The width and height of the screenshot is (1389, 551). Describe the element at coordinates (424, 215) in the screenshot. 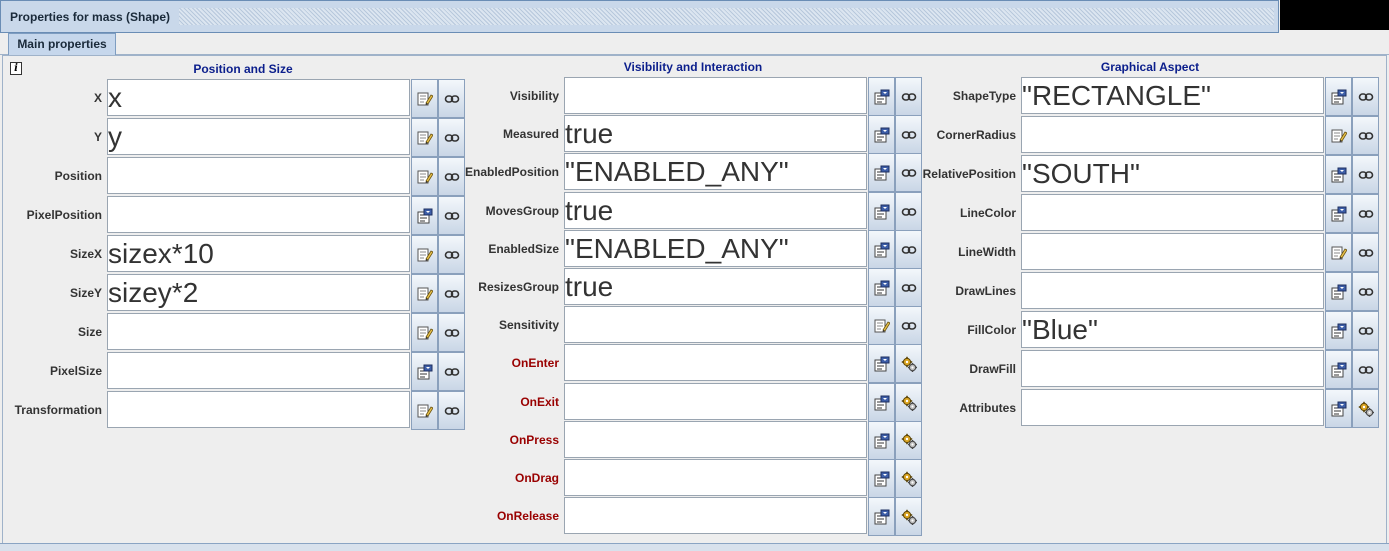

I see `pixelposition-edit-button` at that location.